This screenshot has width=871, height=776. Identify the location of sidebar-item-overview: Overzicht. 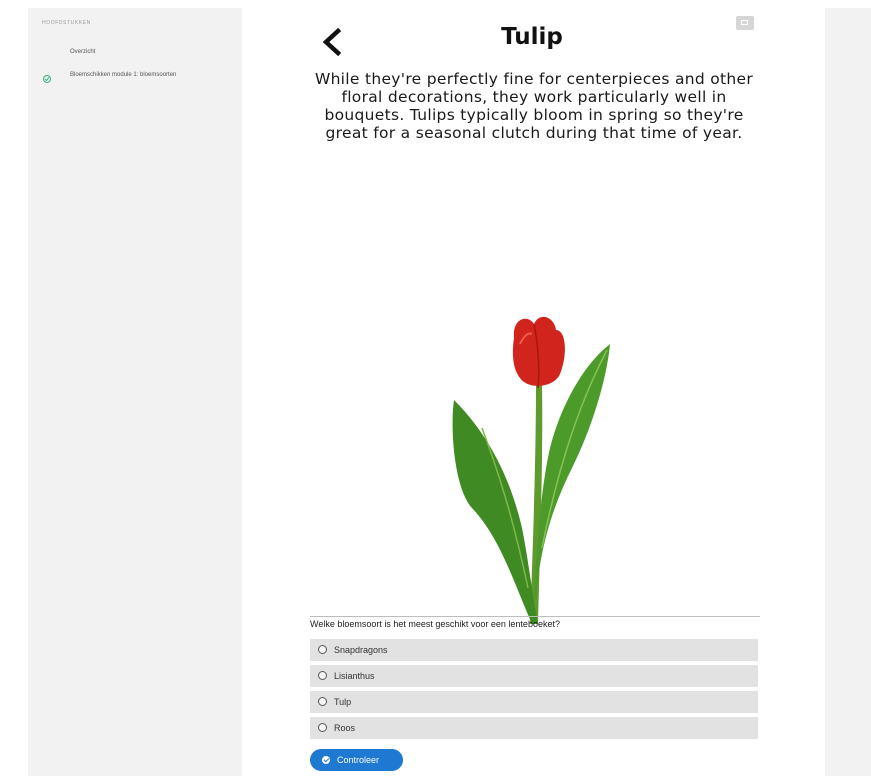
(145, 52).